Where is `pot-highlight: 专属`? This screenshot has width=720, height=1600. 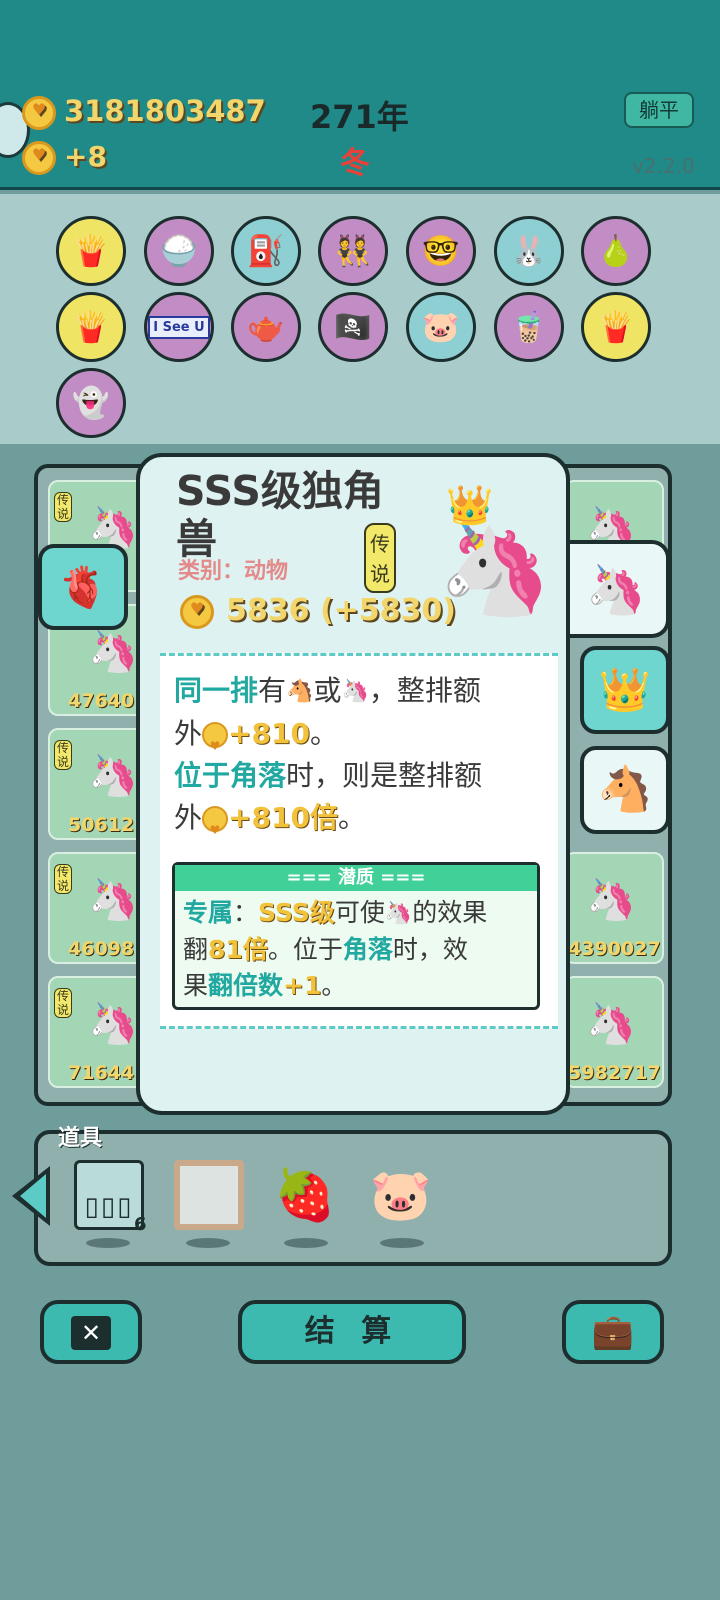 pot-highlight: 专属 is located at coordinates (208, 912).